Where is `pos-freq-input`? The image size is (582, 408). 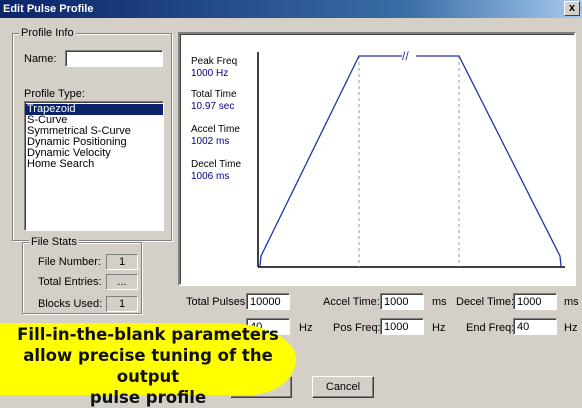
pos-freq-input is located at coordinates (402, 326).